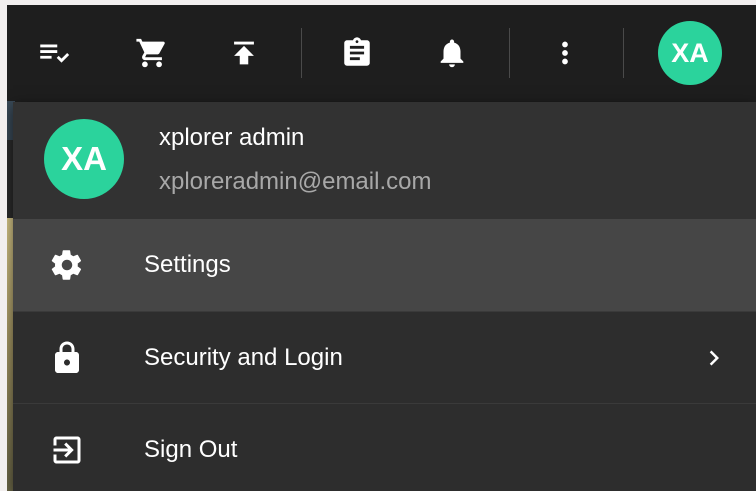 This screenshot has height=491, width=756. Describe the element at coordinates (714, 358) in the screenshot. I see `chevron-right-icon` at that location.